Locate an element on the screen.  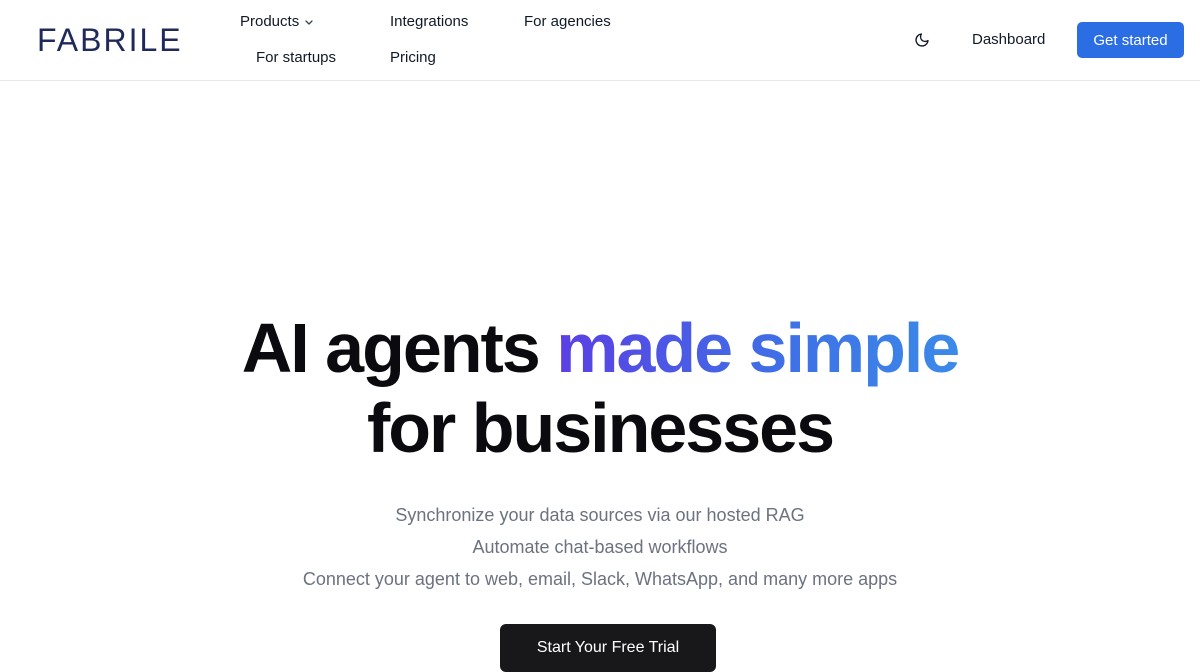
theme-toggle-button is located at coordinates (922, 40).